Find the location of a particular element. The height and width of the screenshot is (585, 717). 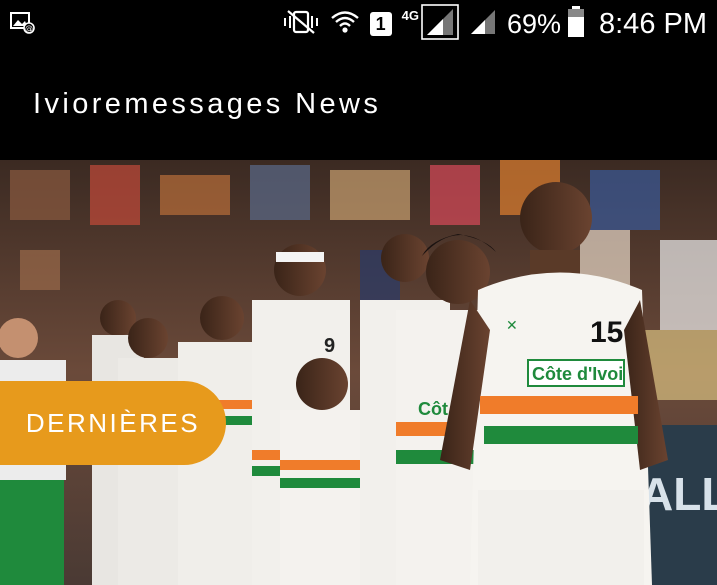

status-icons: 1 4G 69% 8:46 PM is located at coordinates (494, 24).